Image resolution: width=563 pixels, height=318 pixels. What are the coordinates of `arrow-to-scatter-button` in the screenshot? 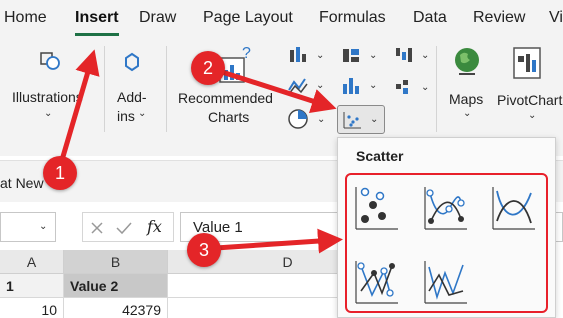 It's located at (279, 91).